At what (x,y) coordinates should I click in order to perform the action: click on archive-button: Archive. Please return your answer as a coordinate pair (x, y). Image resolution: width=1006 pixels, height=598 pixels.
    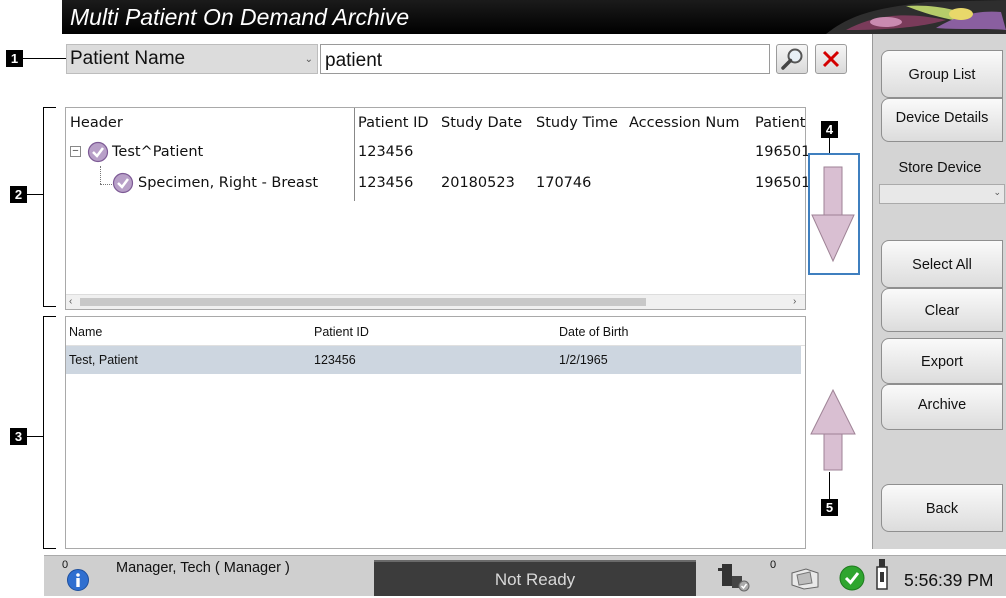
    Looking at the image, I should click on (942, 407).